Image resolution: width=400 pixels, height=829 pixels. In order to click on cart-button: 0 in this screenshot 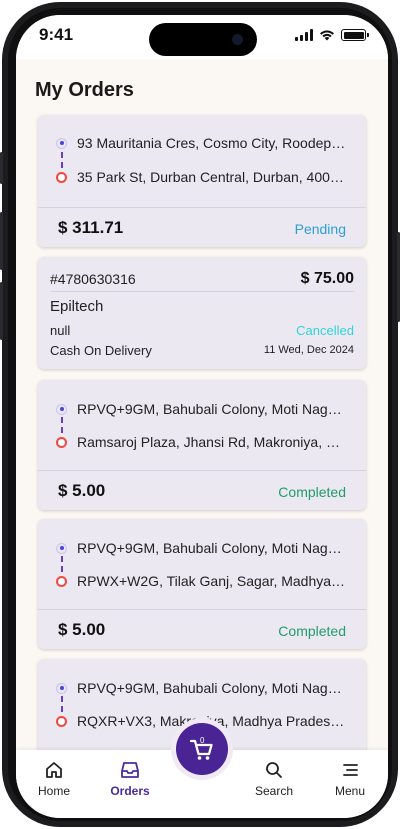, I will do `click(202, 749)`.